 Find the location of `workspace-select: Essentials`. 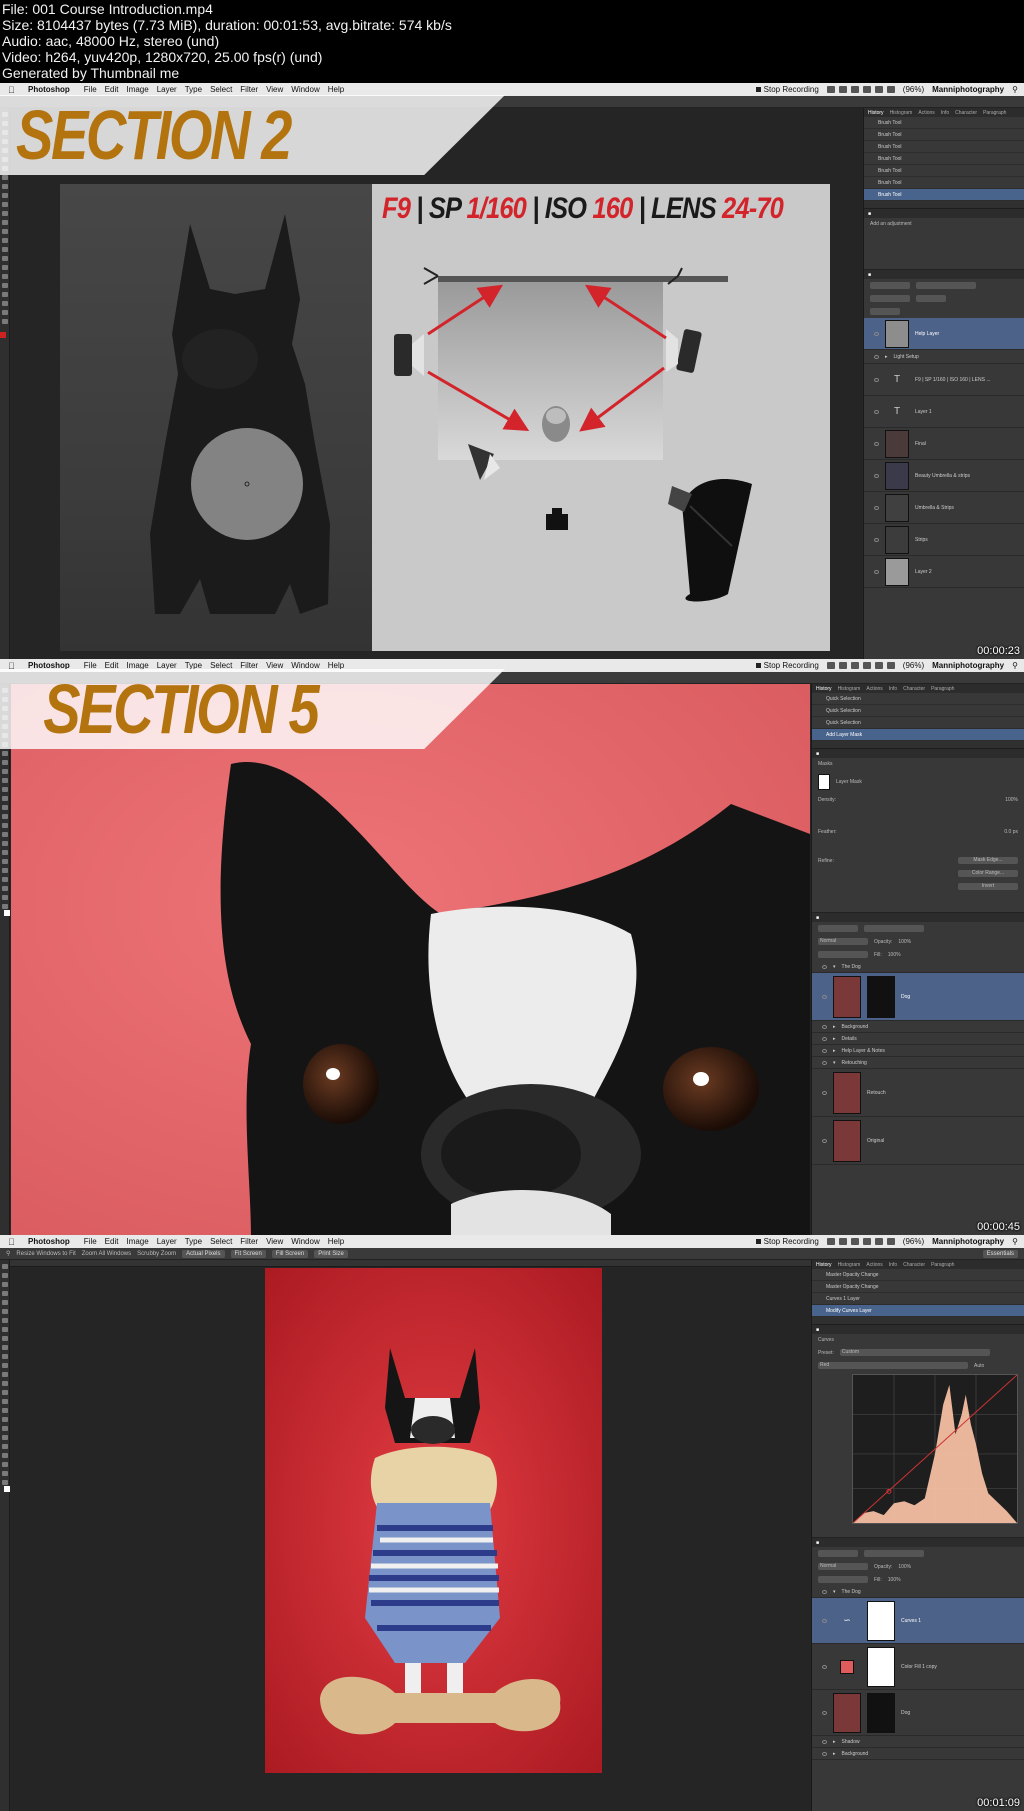

workspace-select: Essentials is located at coordinates (1000, 1253).